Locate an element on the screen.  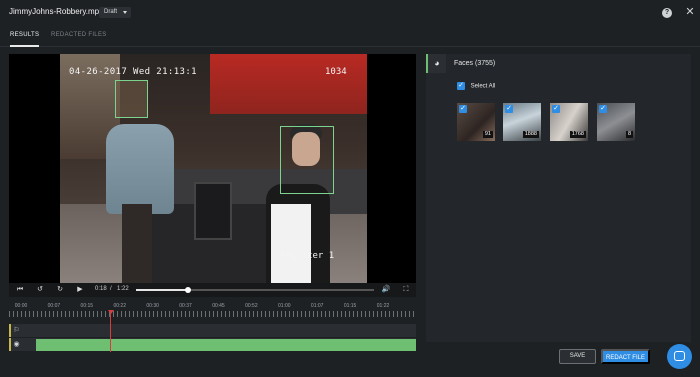
chat-icon is located at coordinates (679, 356).